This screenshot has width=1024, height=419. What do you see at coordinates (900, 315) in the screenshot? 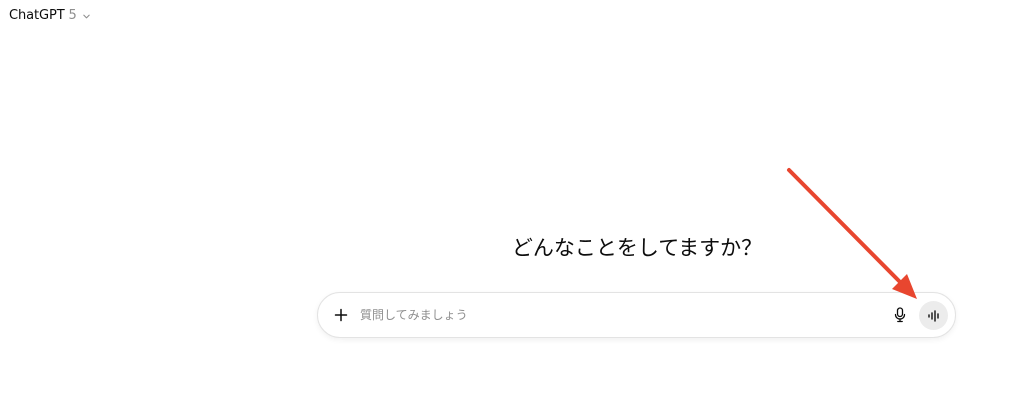
I see `microphone-icon` at bounding box center [900, 315].